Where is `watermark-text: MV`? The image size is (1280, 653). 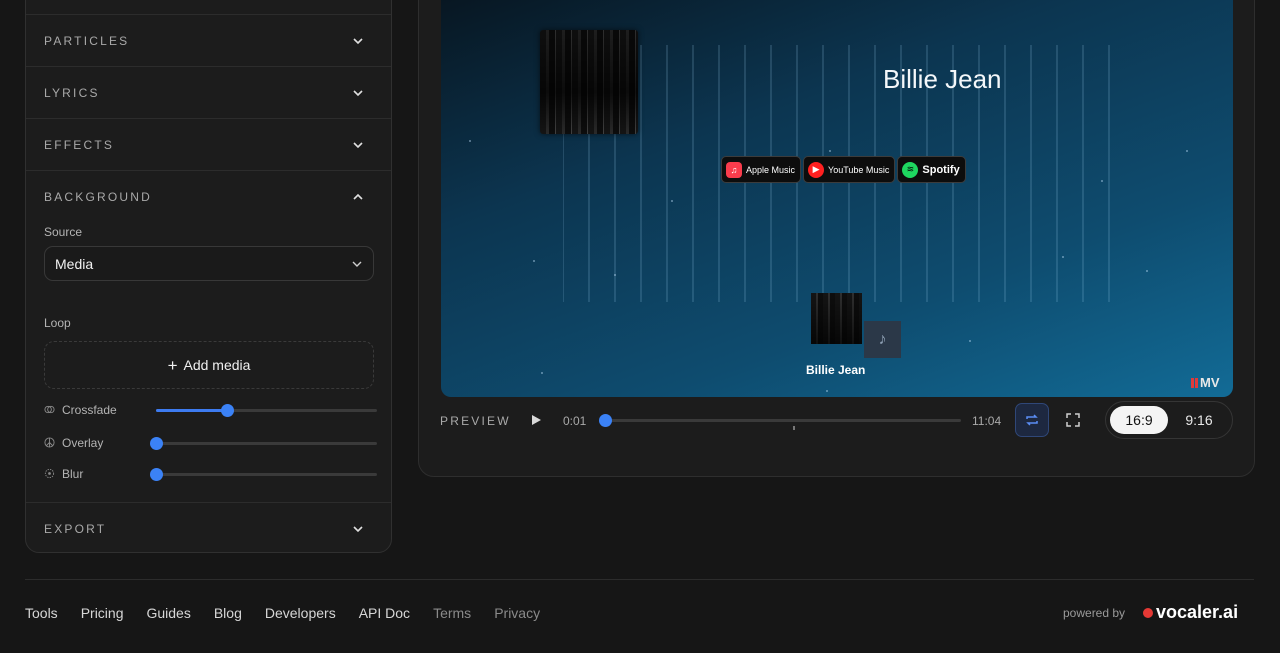 watermark-text: MV is located at coordinates (1210, 382).